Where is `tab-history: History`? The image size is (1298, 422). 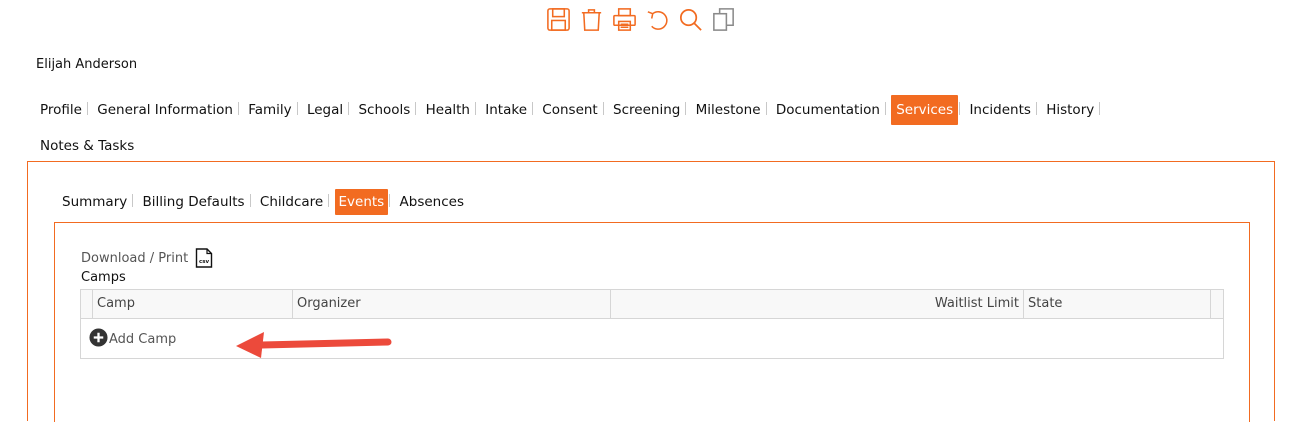 tab-history: History is located at coordinates (1070, 110).